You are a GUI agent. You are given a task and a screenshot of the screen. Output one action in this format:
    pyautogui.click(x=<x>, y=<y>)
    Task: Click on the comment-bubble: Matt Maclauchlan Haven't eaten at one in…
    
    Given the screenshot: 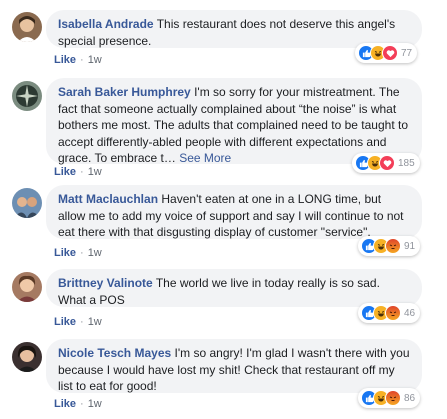 What is the action you would take?
    pyautogui.click(x=234, y=212)
    